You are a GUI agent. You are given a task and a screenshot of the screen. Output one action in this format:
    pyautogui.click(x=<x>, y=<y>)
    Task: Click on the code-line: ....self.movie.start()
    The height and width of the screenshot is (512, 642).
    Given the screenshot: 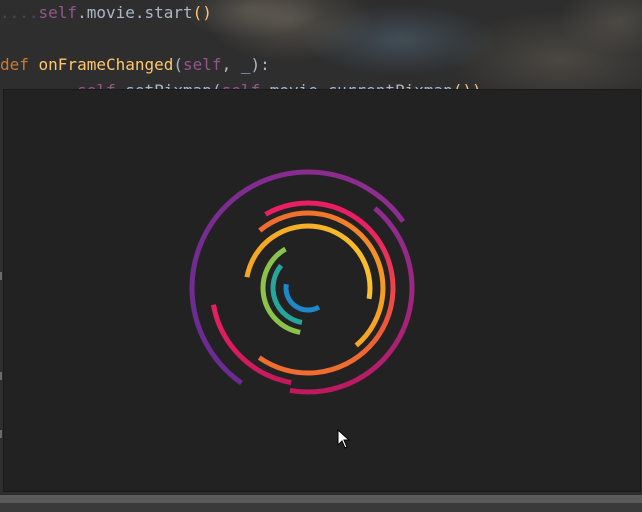 What is the action you would take?
    pyautogui.click(x=321, y=13)
    